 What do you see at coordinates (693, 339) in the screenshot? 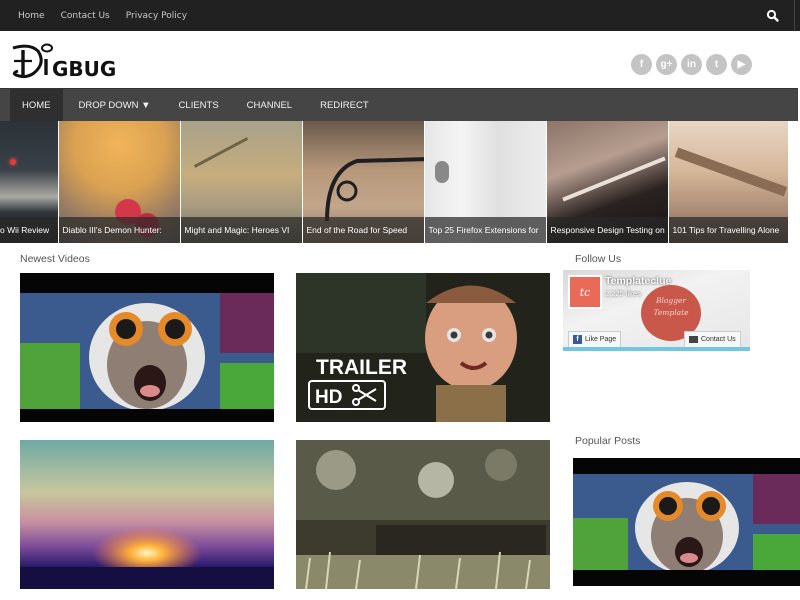
I see `envelope-icon` at bounding box center [693, 339].